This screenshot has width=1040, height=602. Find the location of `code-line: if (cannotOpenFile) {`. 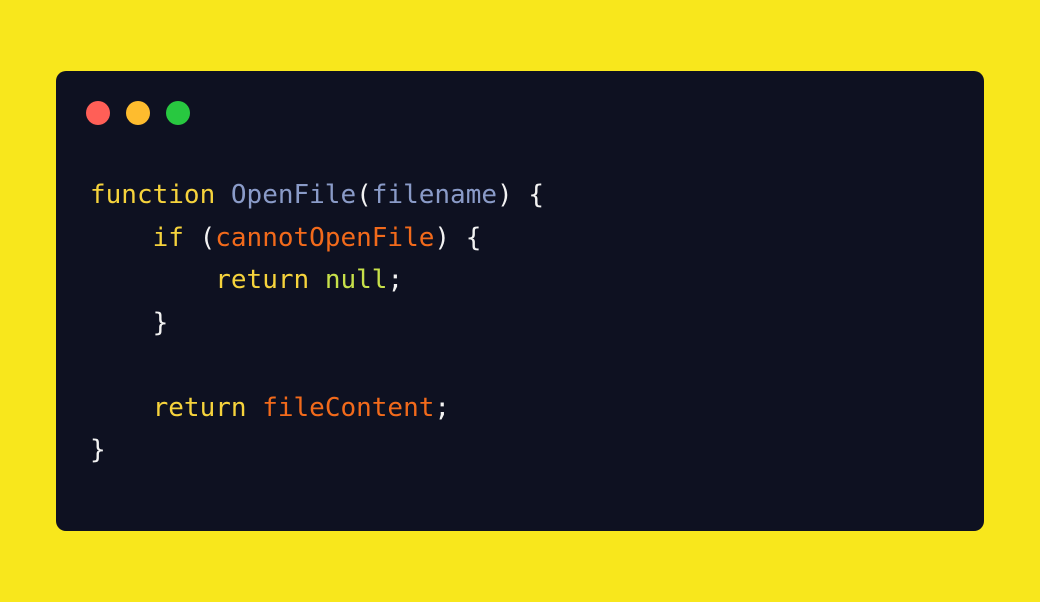

code-line: if (cannotOpenFile) { is located at coordinates (317, 238).